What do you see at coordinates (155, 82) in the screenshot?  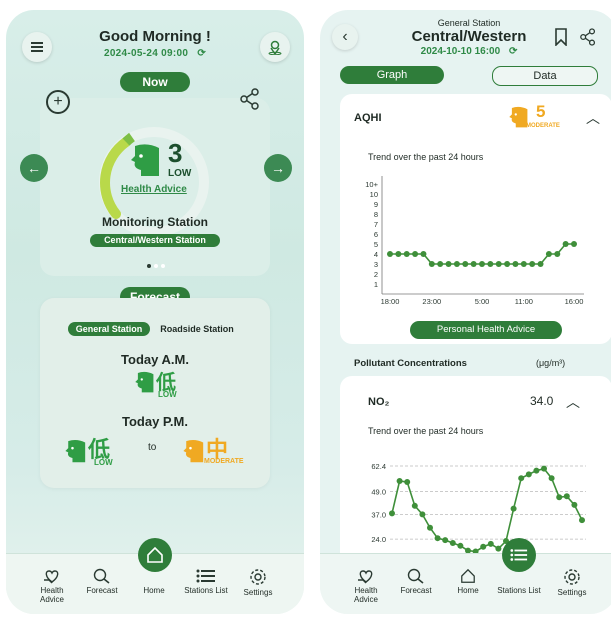 I see `now-tab: Now` at bounding box center [155, 82].